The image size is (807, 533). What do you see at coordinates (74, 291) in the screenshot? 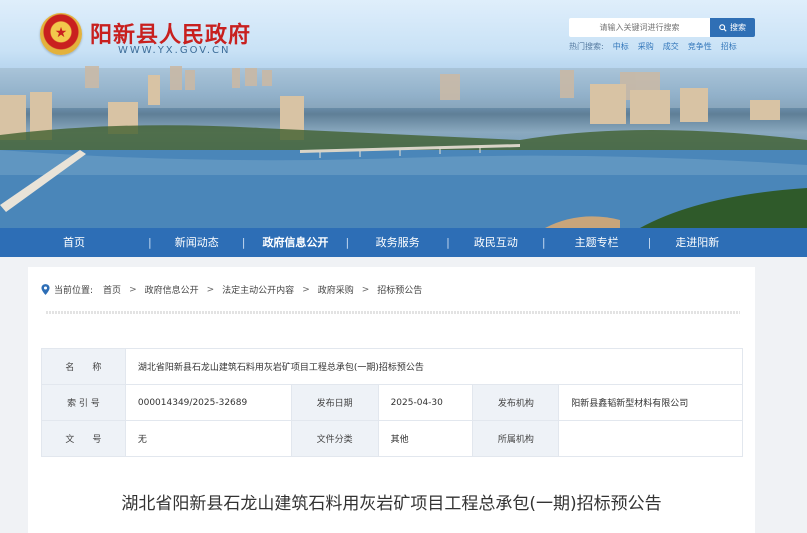
I see `breadcrumb-label: 当前位置:` at bounding box center [74, 291].